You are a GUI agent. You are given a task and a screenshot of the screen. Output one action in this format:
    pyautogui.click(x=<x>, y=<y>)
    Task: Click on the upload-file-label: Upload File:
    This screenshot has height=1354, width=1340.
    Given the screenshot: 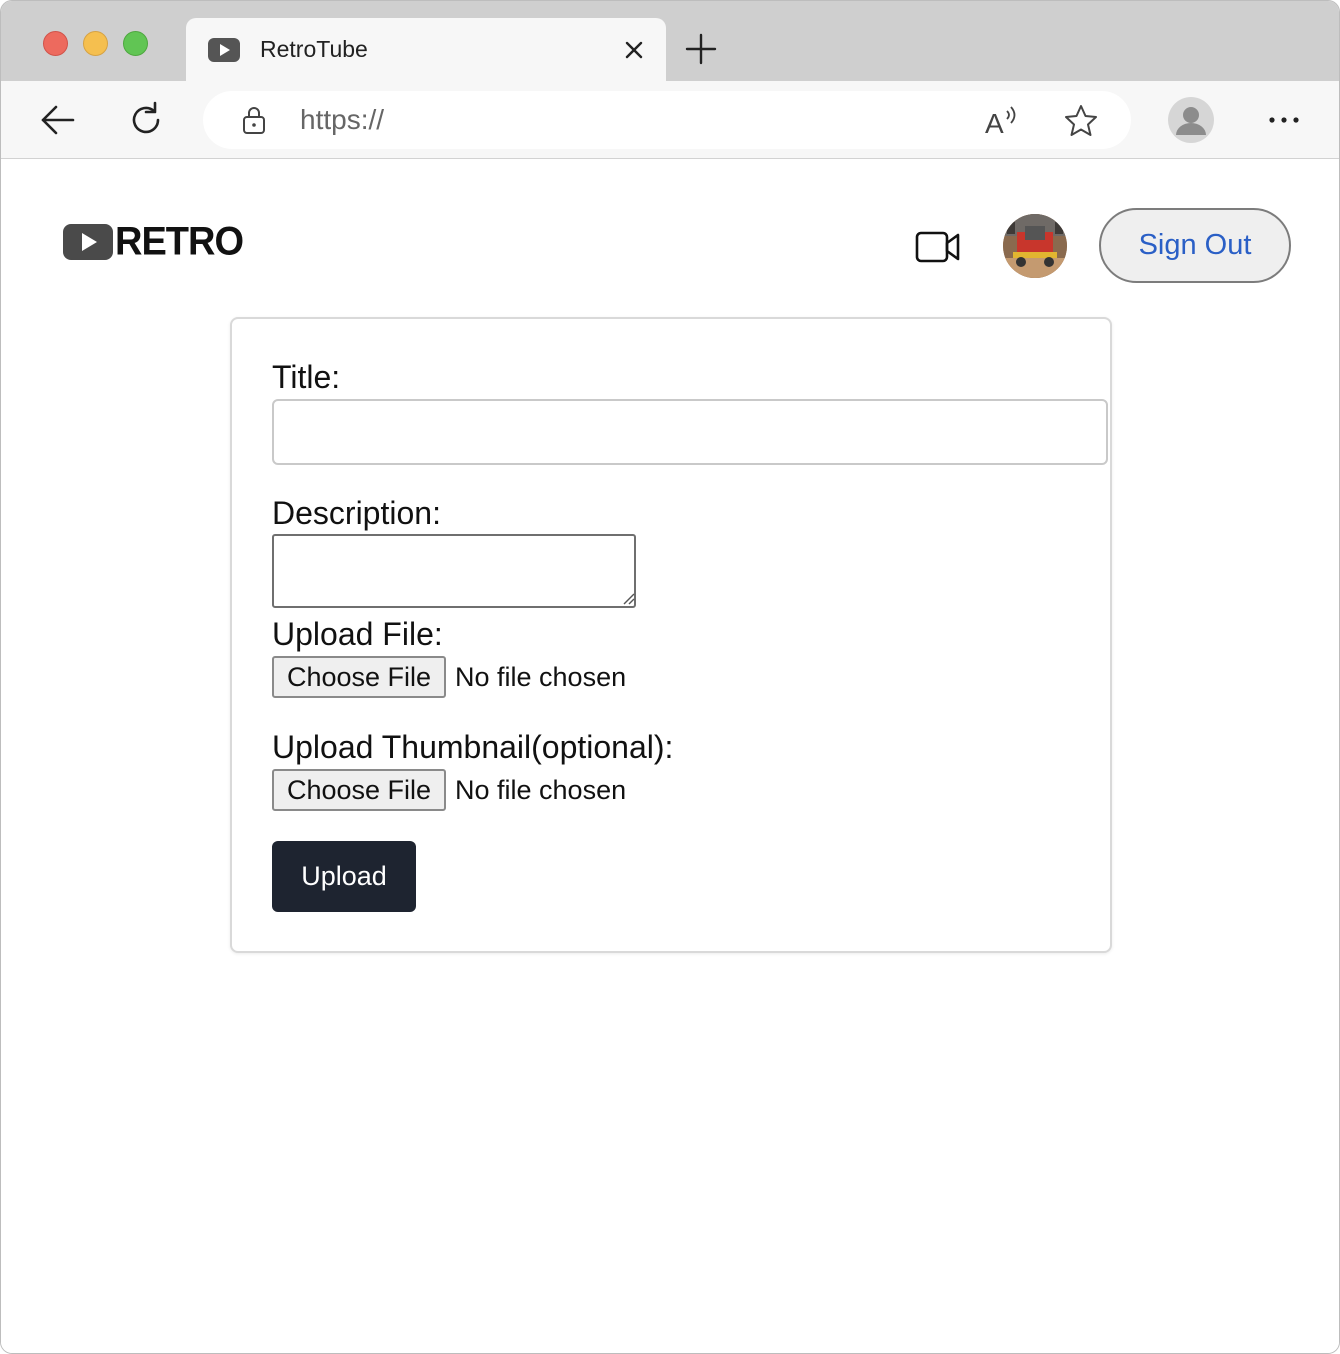 What is the action you would take?
    pyautogui.click(x=357, y=634)
    